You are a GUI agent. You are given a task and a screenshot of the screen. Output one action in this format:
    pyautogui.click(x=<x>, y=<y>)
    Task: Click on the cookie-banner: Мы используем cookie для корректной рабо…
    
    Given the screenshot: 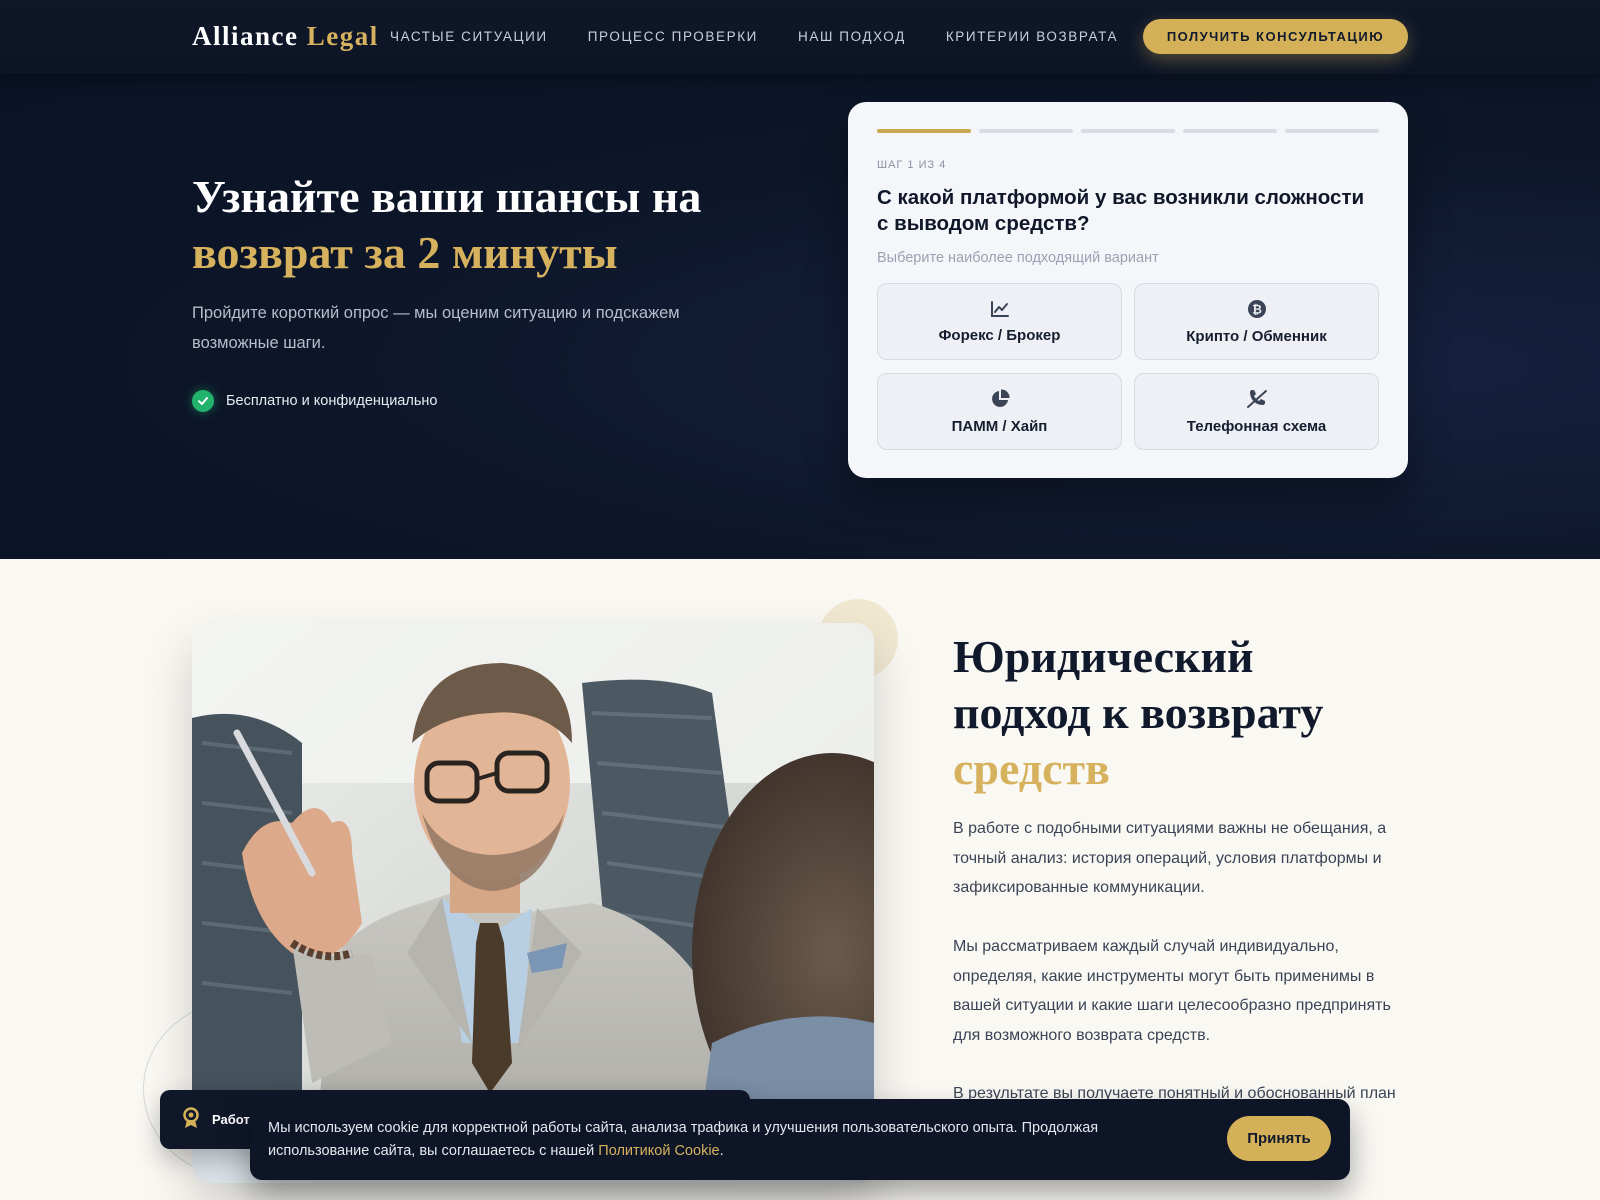 What is the action you would take?
    pyautogui.click(x=800, y=1139)
    